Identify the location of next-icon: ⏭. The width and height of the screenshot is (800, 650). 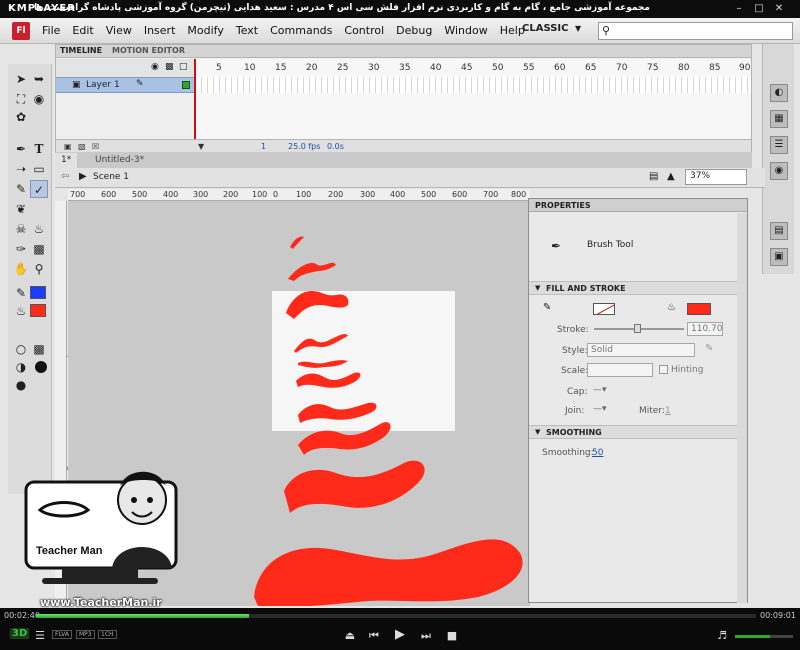
(426, 636).